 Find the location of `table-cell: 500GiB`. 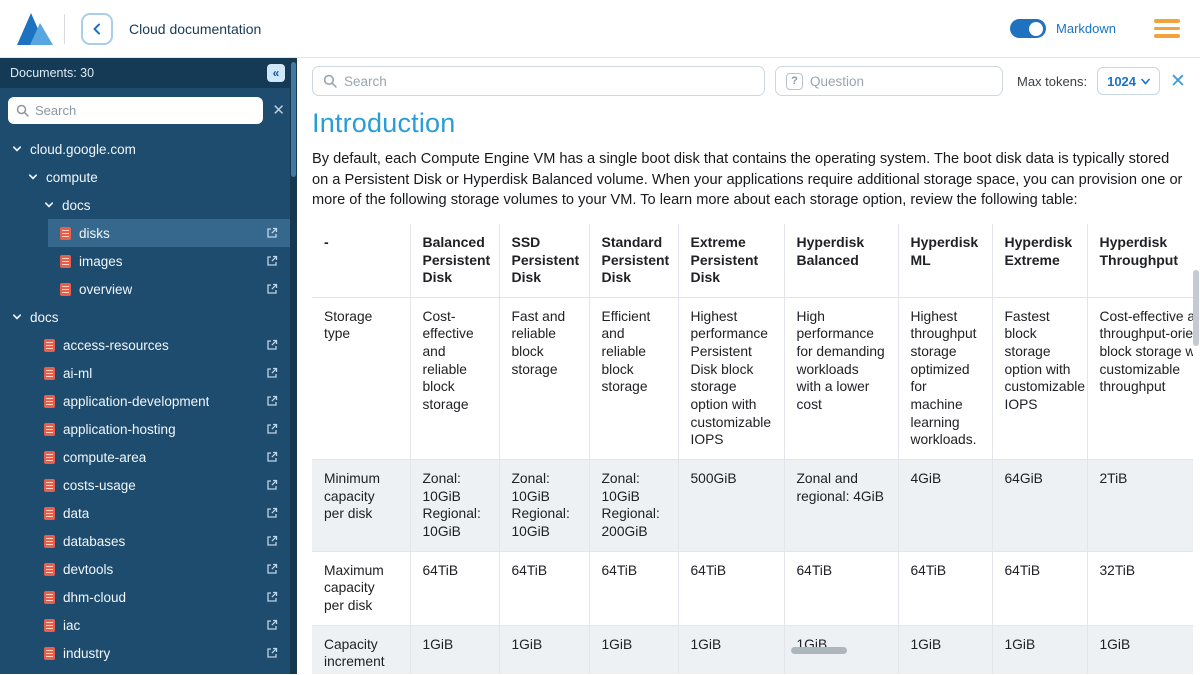

table-cell: 500GiB is located at coordinates (730, 505).